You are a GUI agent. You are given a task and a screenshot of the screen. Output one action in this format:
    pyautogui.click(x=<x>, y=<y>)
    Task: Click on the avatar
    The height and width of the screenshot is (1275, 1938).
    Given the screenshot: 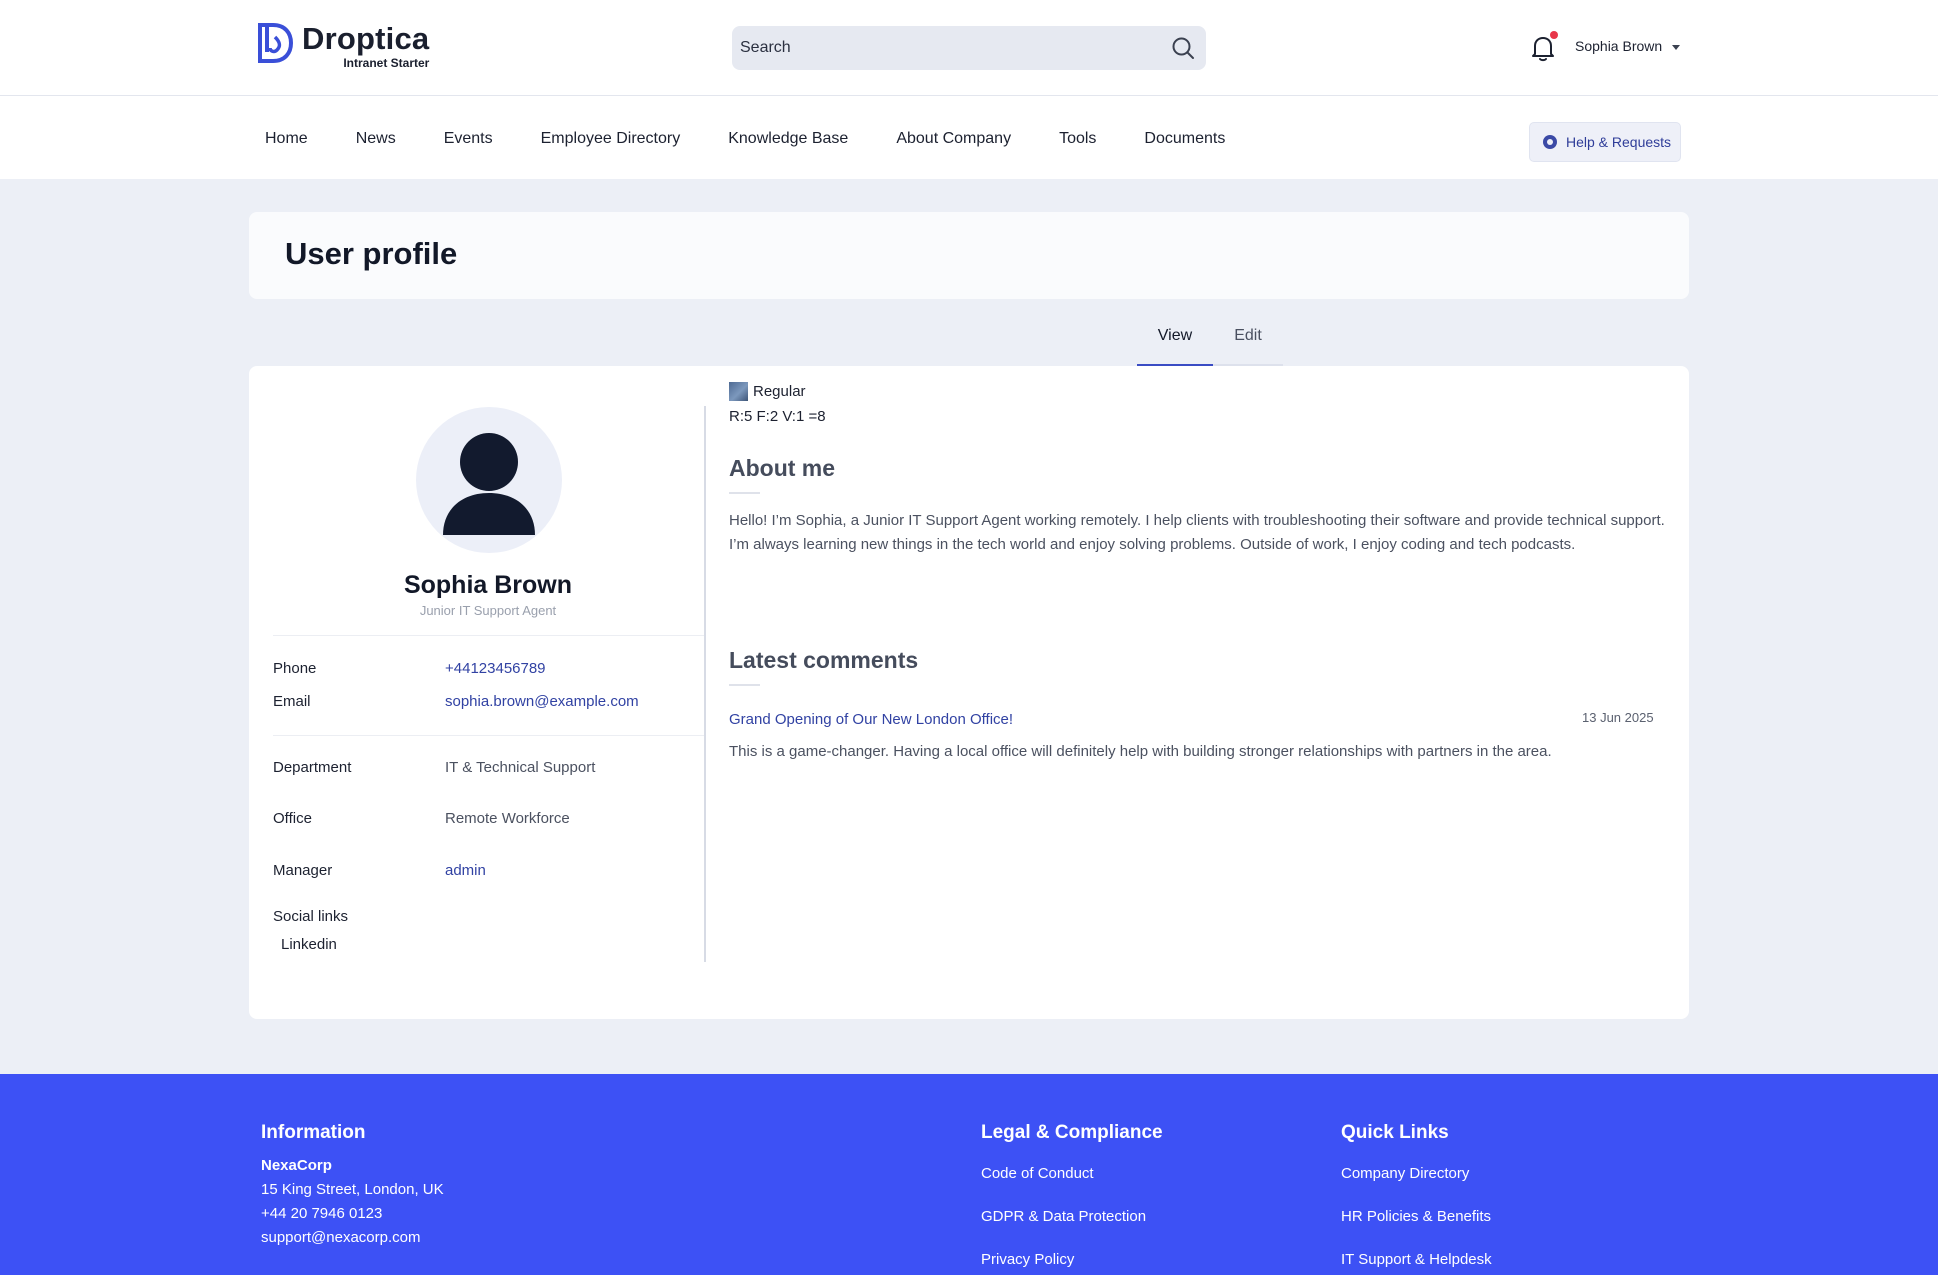 What is the action you would take?
    pyautogui.click(x=489, y=480)
    